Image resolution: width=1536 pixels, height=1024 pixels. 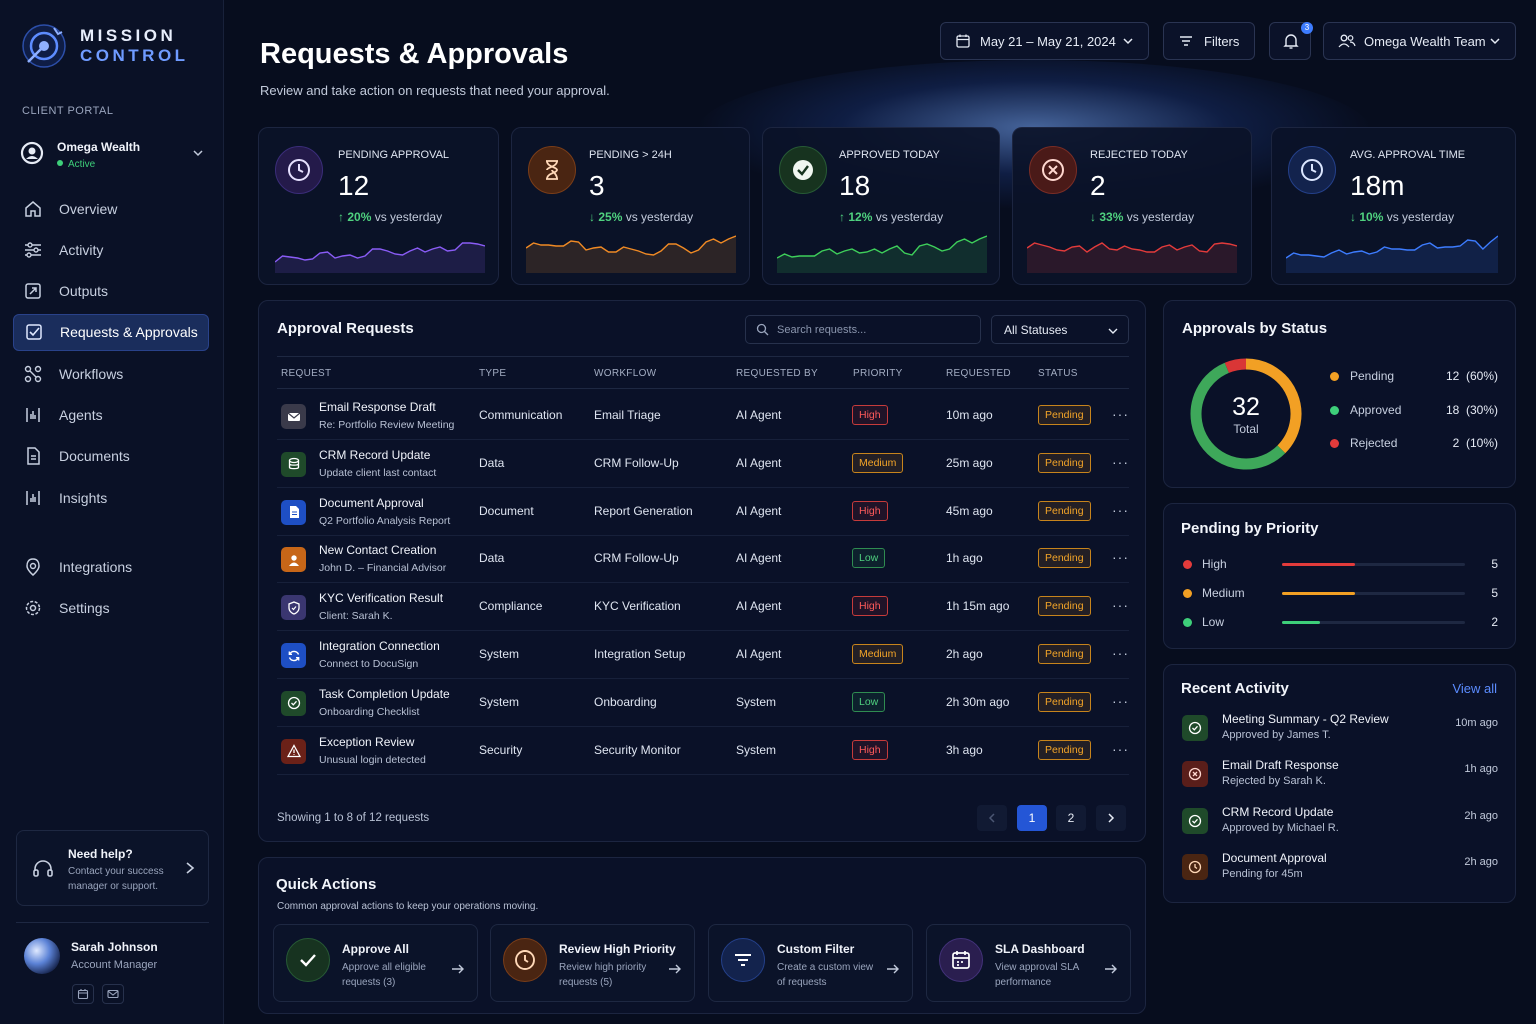 I want to click on calendar-button, so click(x=83, y=994).